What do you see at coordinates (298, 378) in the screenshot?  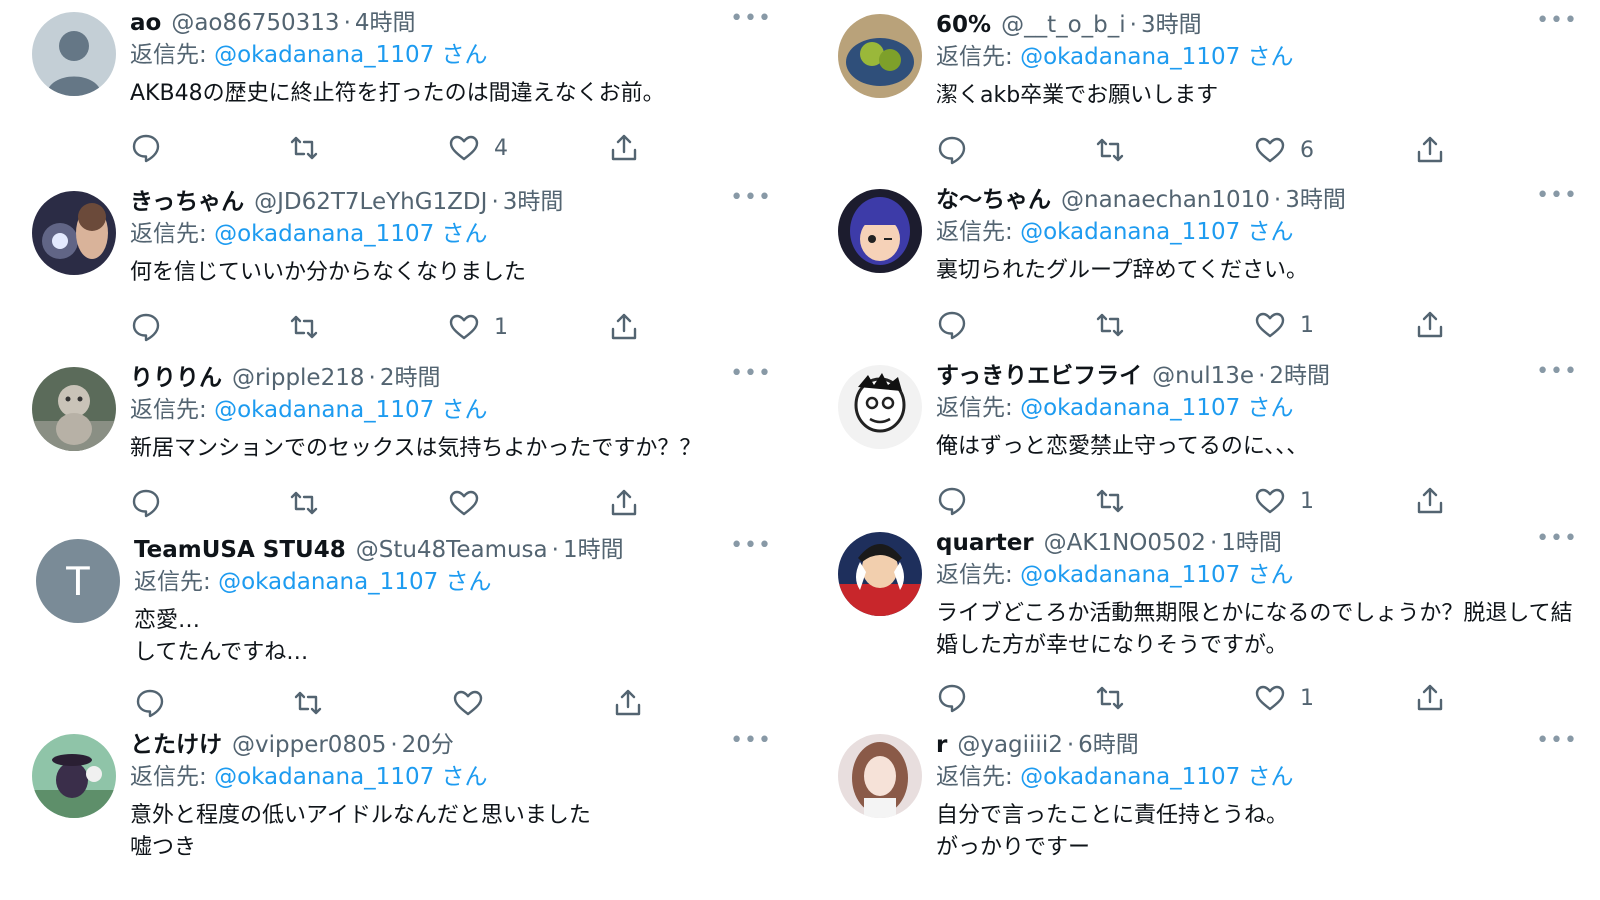 I see `user-handle: @ripple218` at bounding box center [298, 378].